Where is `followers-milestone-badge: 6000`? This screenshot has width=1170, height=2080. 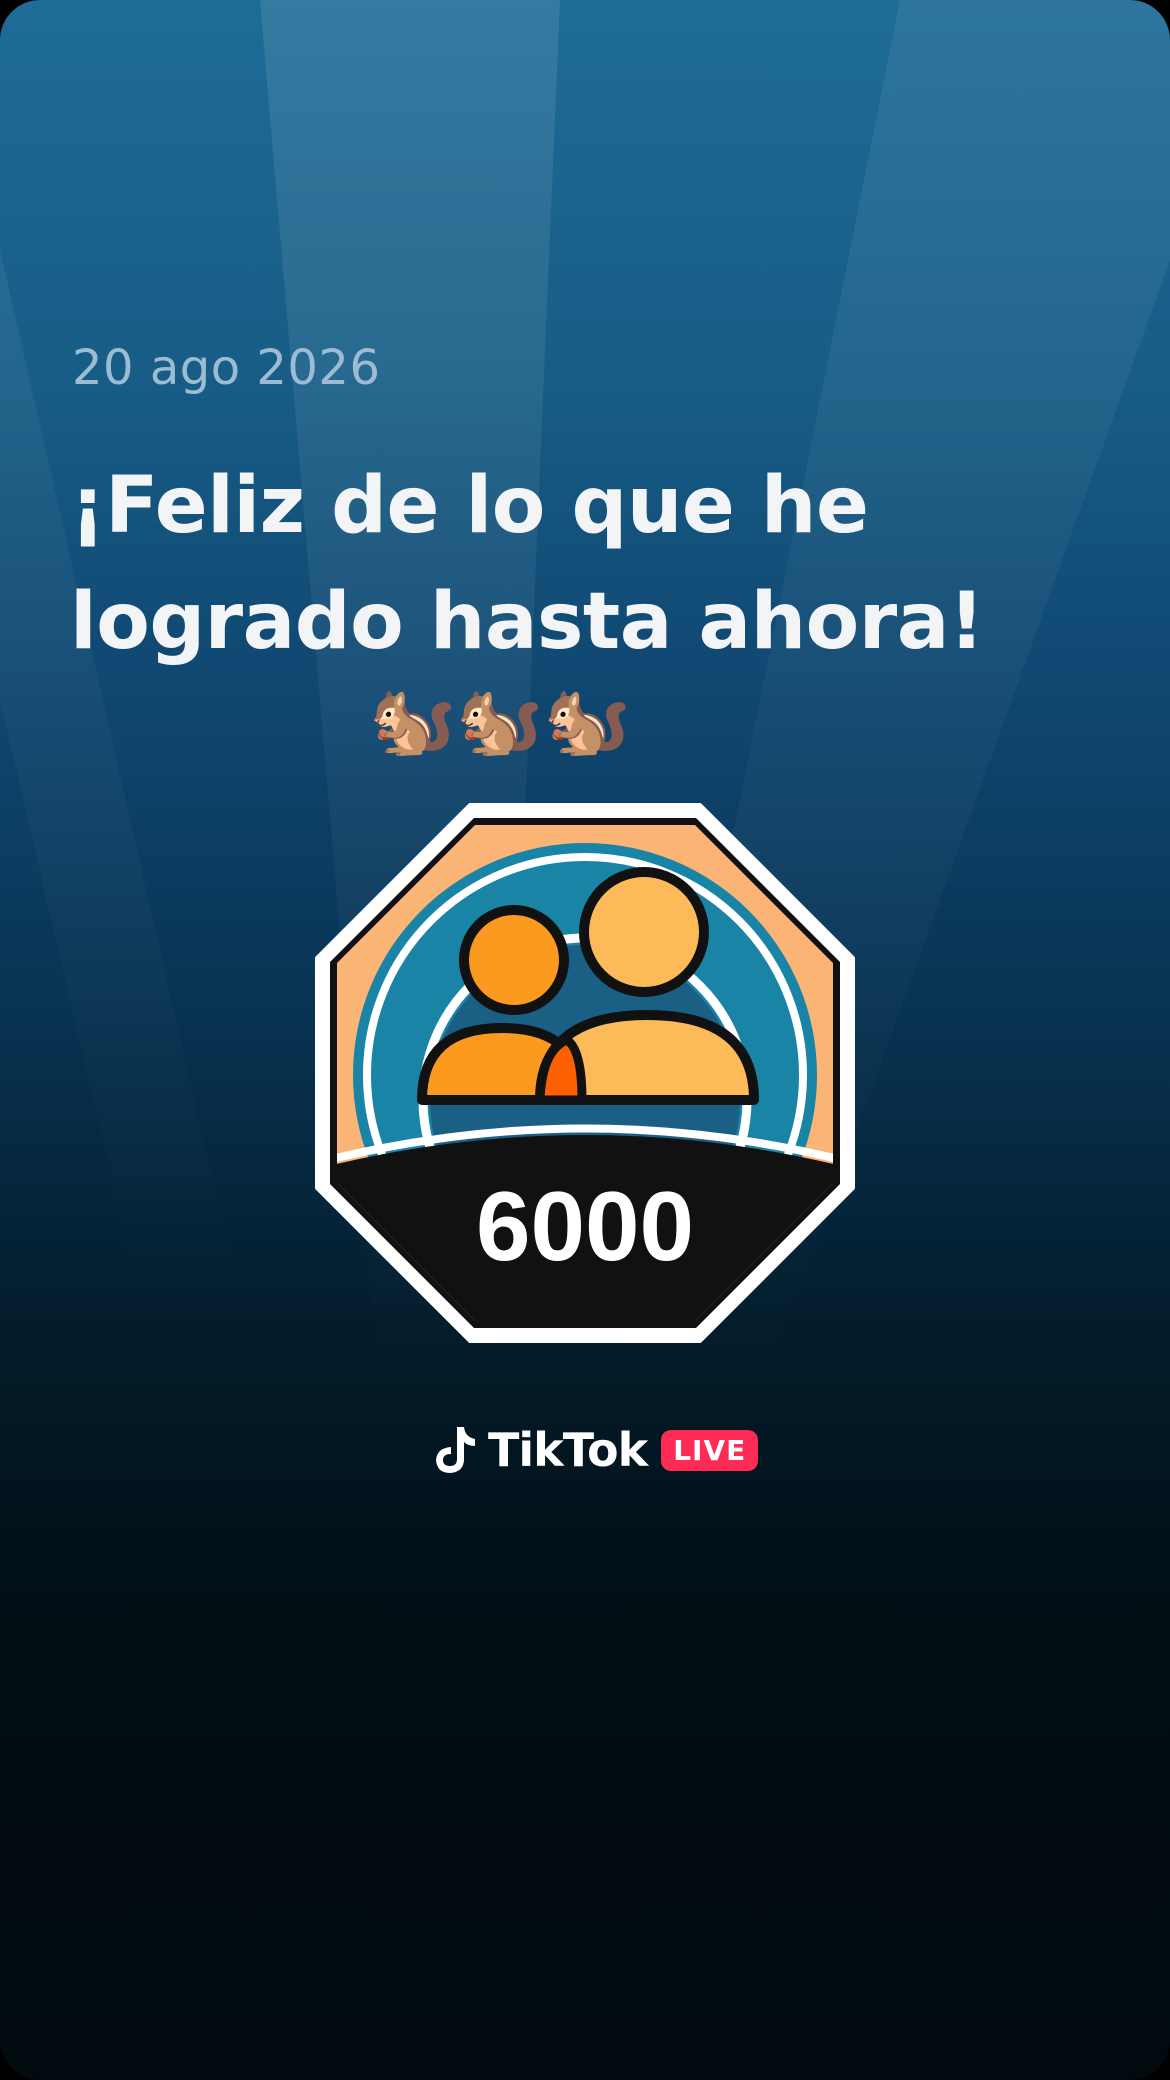 followers-milestone-badge: 6000 is located at coordinates (585, 1073).